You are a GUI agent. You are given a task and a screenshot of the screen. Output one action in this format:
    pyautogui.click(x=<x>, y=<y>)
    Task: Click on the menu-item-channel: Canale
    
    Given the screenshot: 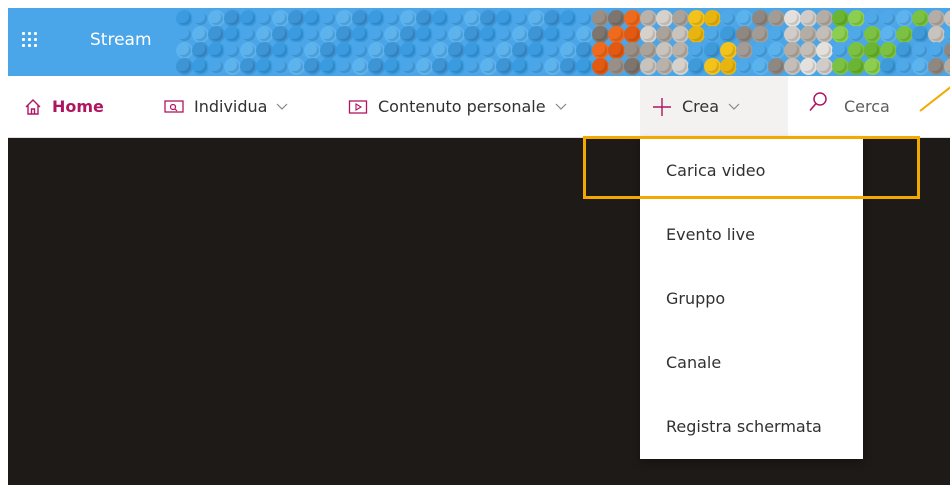 What is the action you would take?
    pyautogui.click(x=751, y=362)
    